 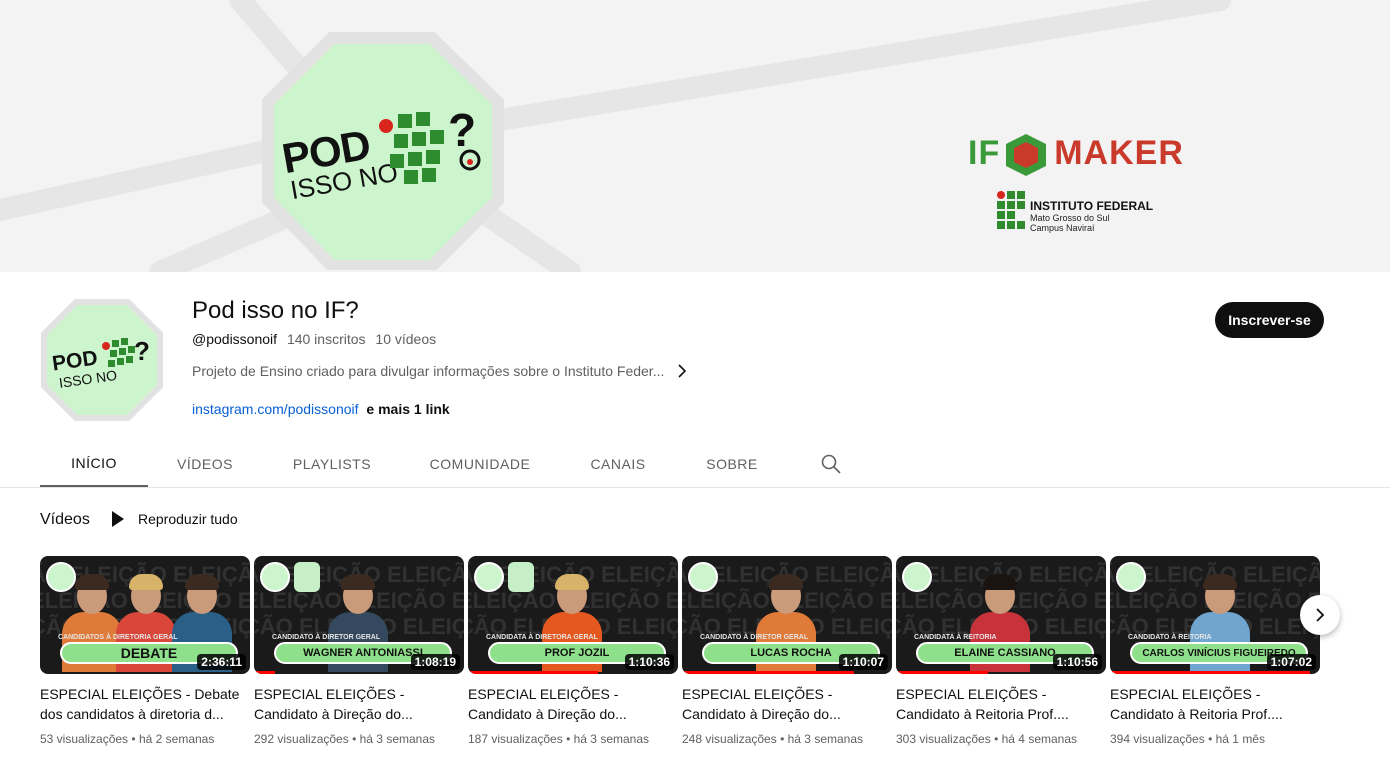 I want to click on video-age: há 4 semanas, so click(x=1039, y=739).